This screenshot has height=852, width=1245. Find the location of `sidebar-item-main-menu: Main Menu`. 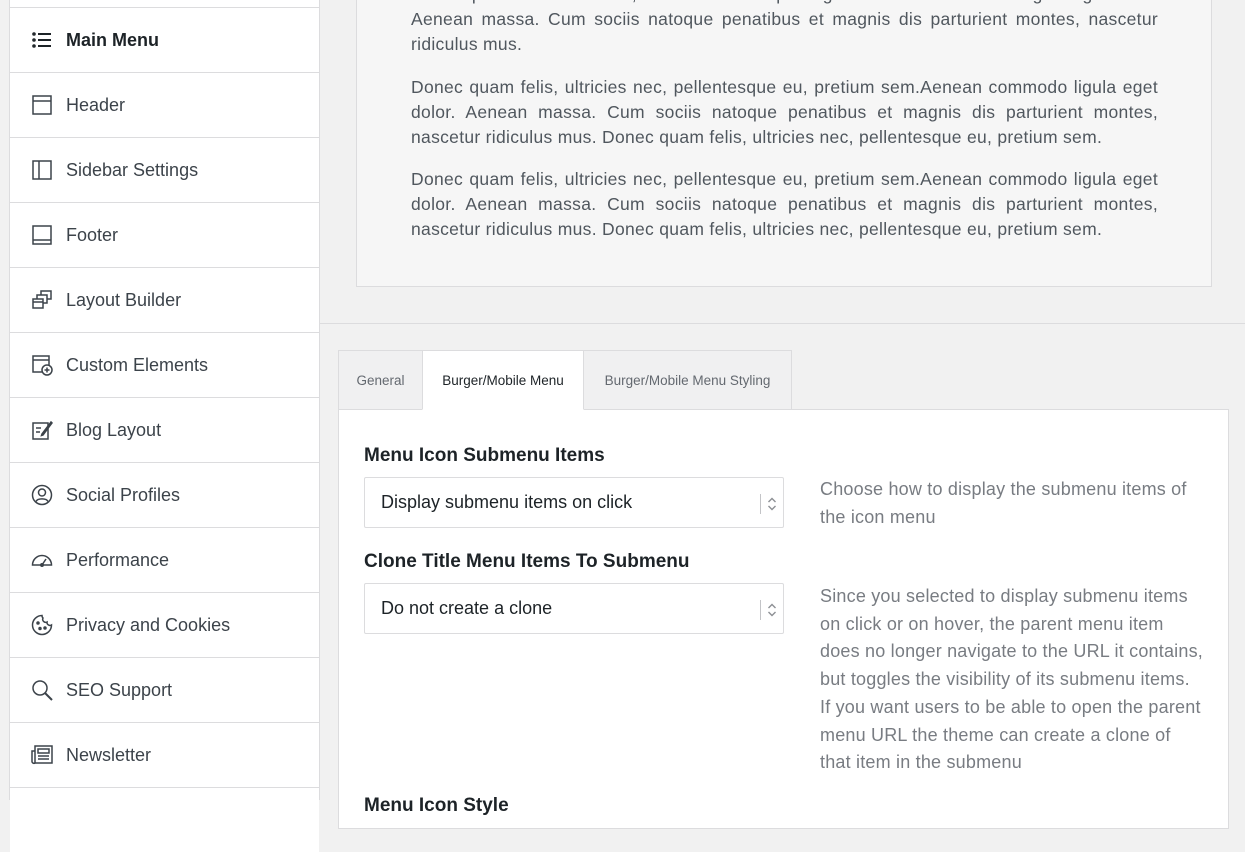

sidebar-item-main-menu: Main Menu is located at coordinates (164, 39).